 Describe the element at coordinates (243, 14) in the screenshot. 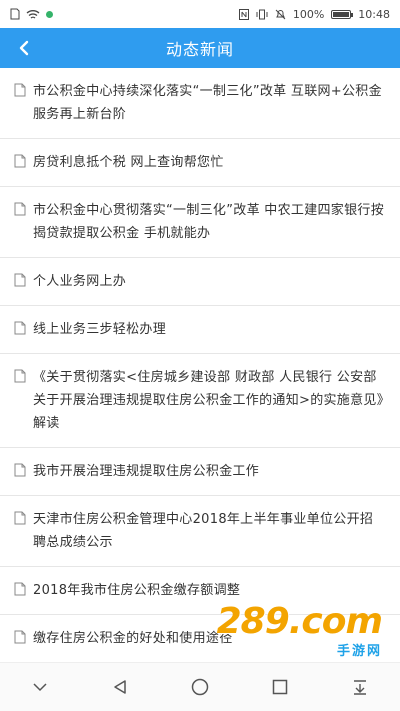

I see `nfc-icon` at that location.